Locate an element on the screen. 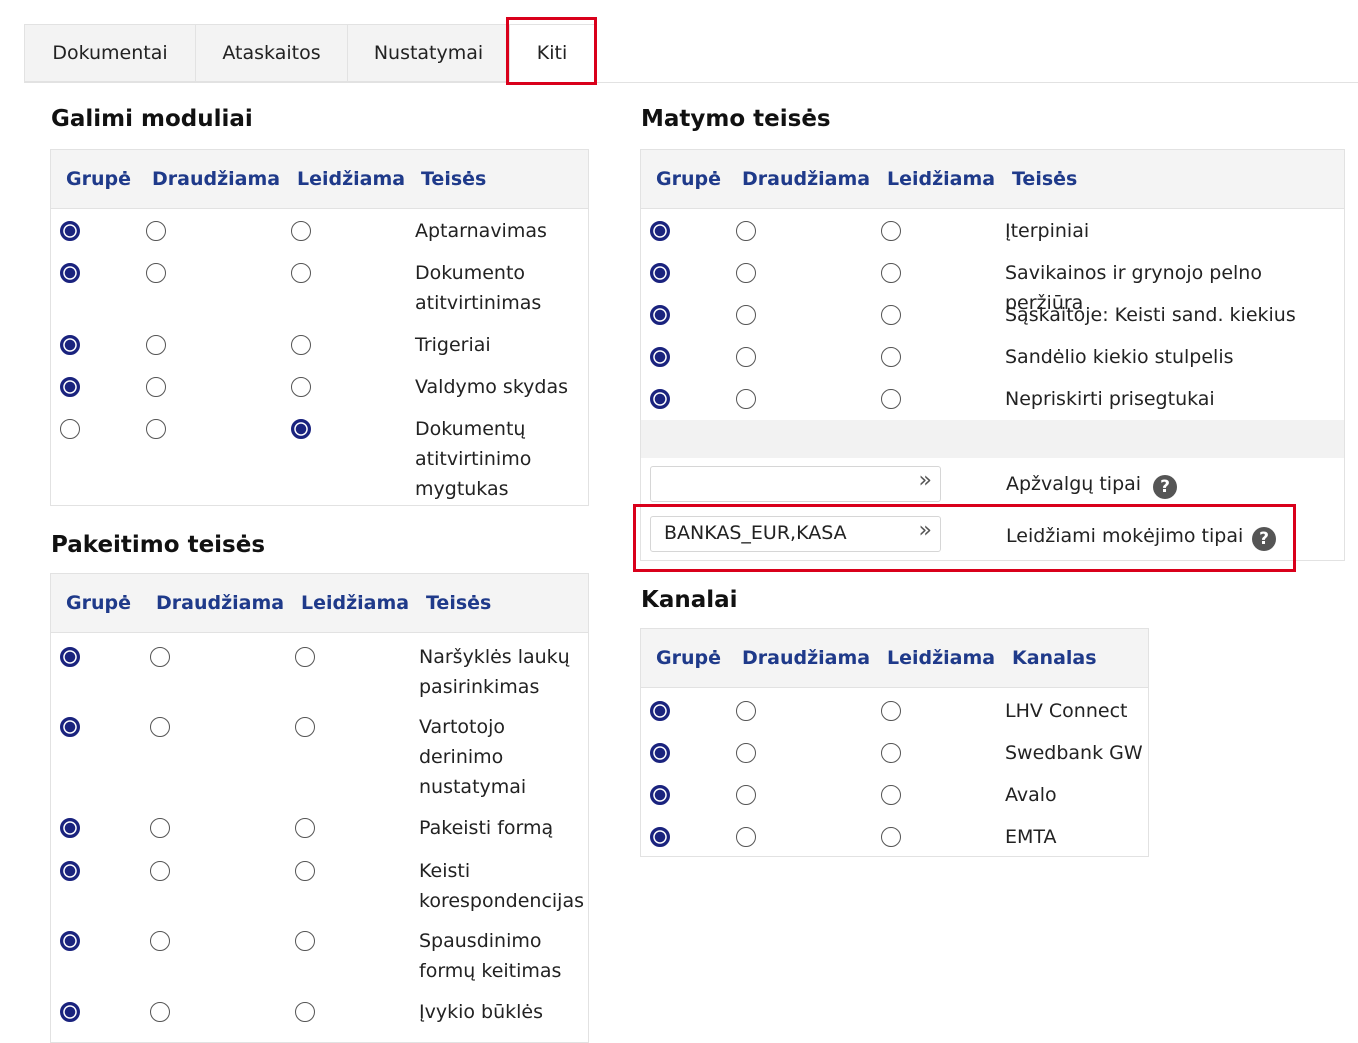 The image size is (1358, 1043). tab-ataskaitos: Ataskaitos is located at coordinates (271, 53).